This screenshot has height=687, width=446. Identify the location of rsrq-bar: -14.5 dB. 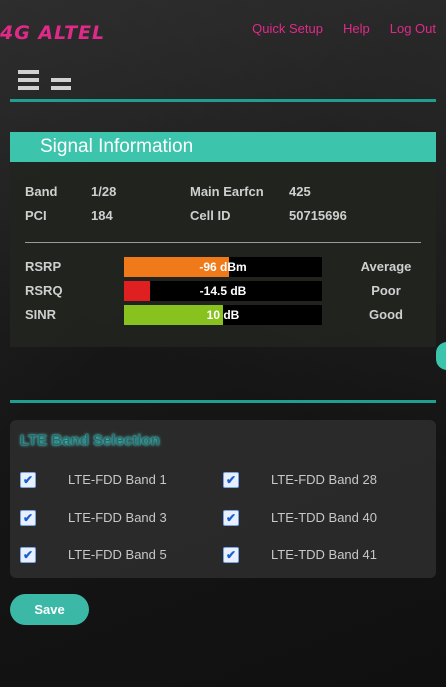
(223, 291).